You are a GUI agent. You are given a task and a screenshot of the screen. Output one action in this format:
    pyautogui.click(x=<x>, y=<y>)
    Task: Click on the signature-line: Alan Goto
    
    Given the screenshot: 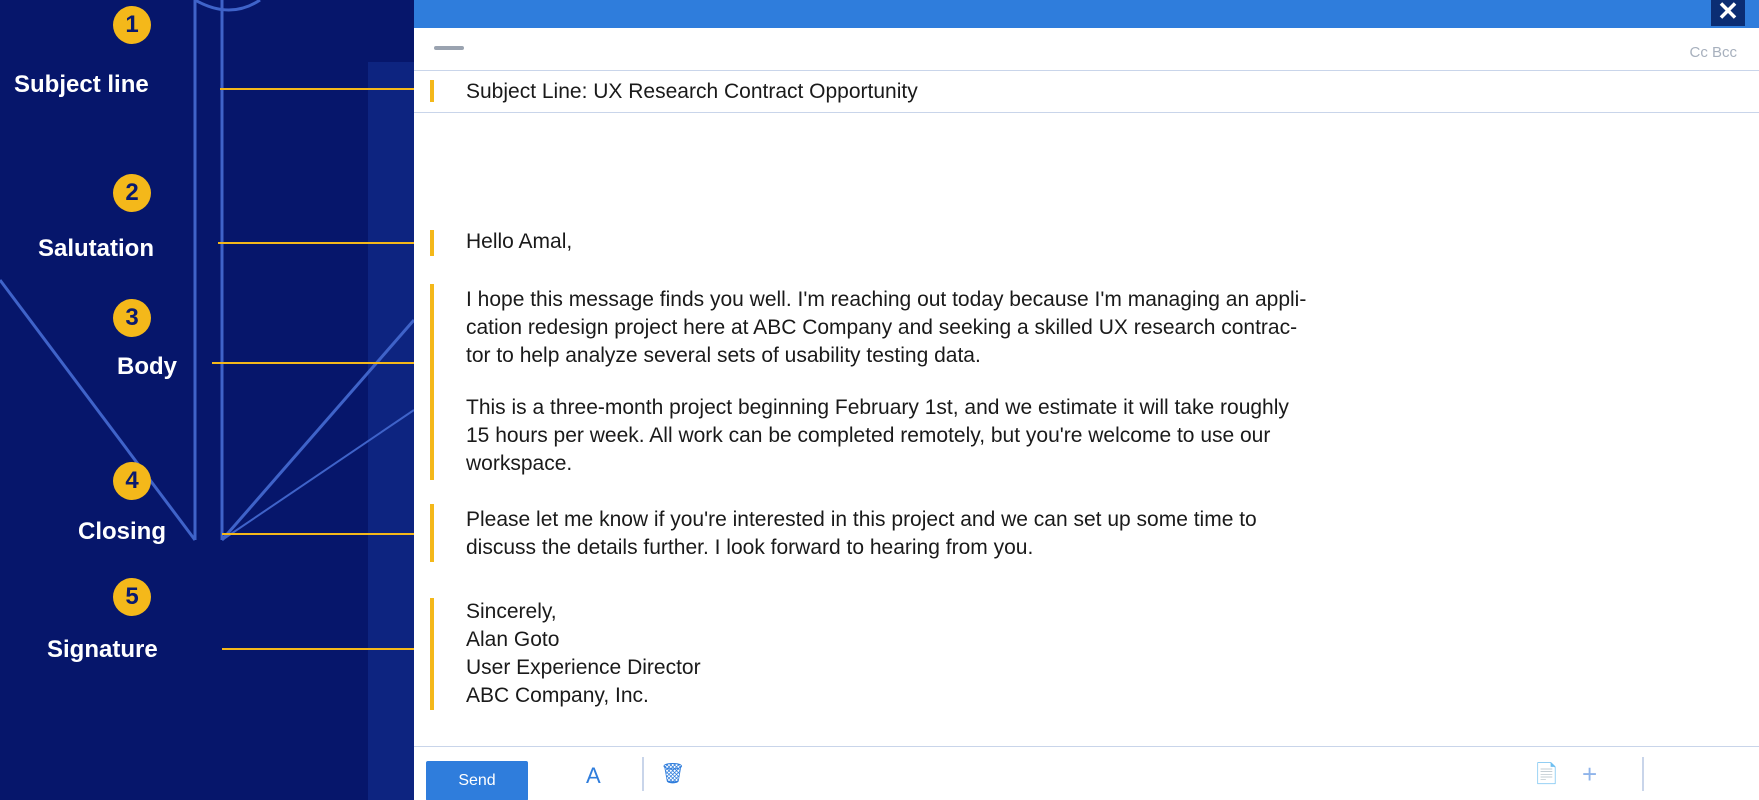 What is the action you would take?
    pyautogui.click(x=513, y=639)
    